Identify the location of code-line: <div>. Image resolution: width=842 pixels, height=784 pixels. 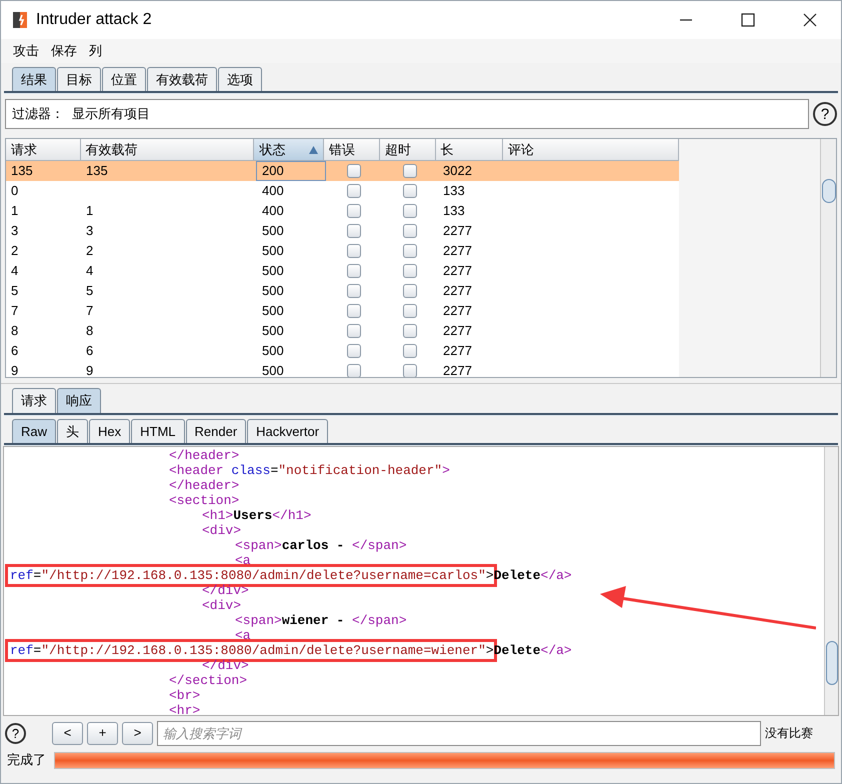
(222, 605).